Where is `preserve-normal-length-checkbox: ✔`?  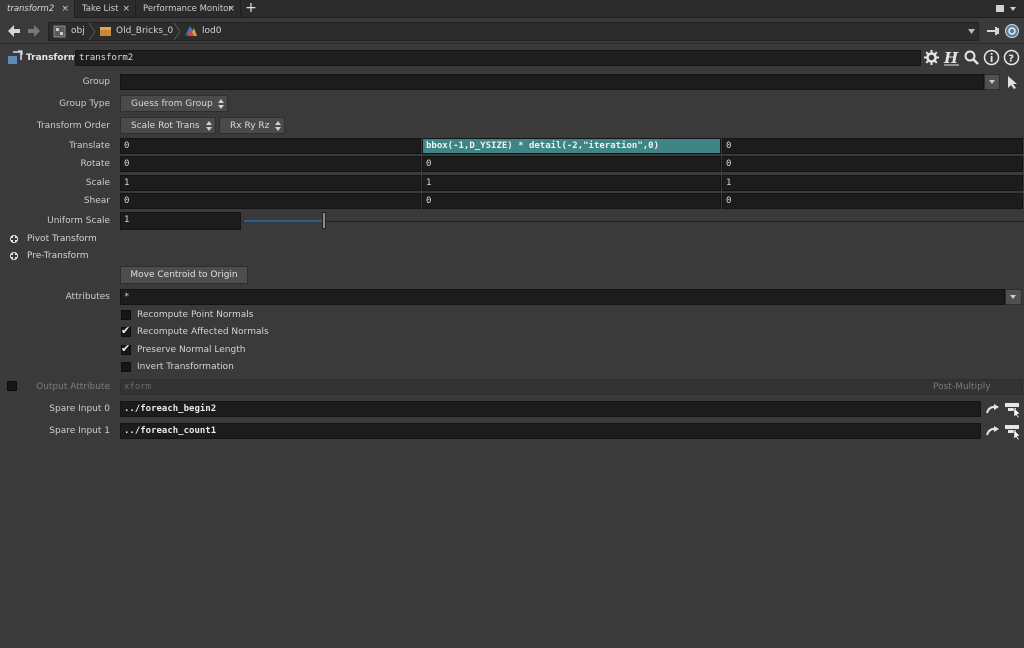
preserve-normal-length-checkbox: ✔ is located at coordinates (126, 348).